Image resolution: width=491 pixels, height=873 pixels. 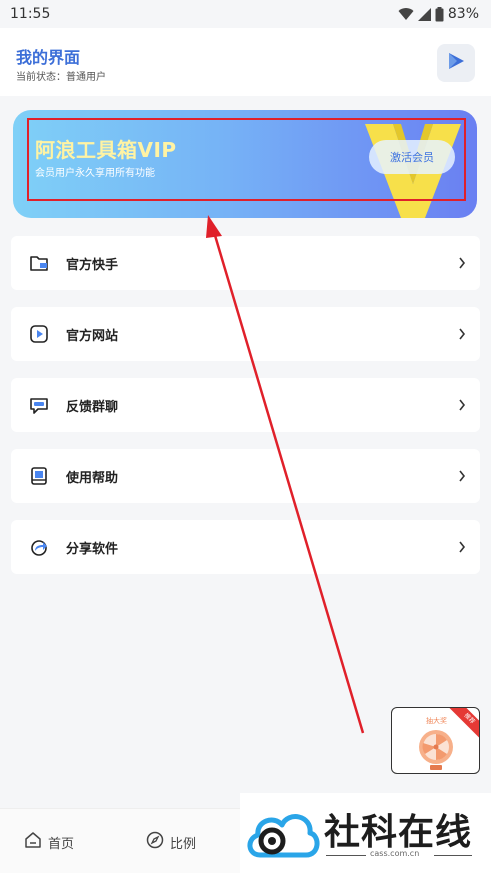 I want to click on menu-item-help: 使用帮助, so click(x=245, y=476).